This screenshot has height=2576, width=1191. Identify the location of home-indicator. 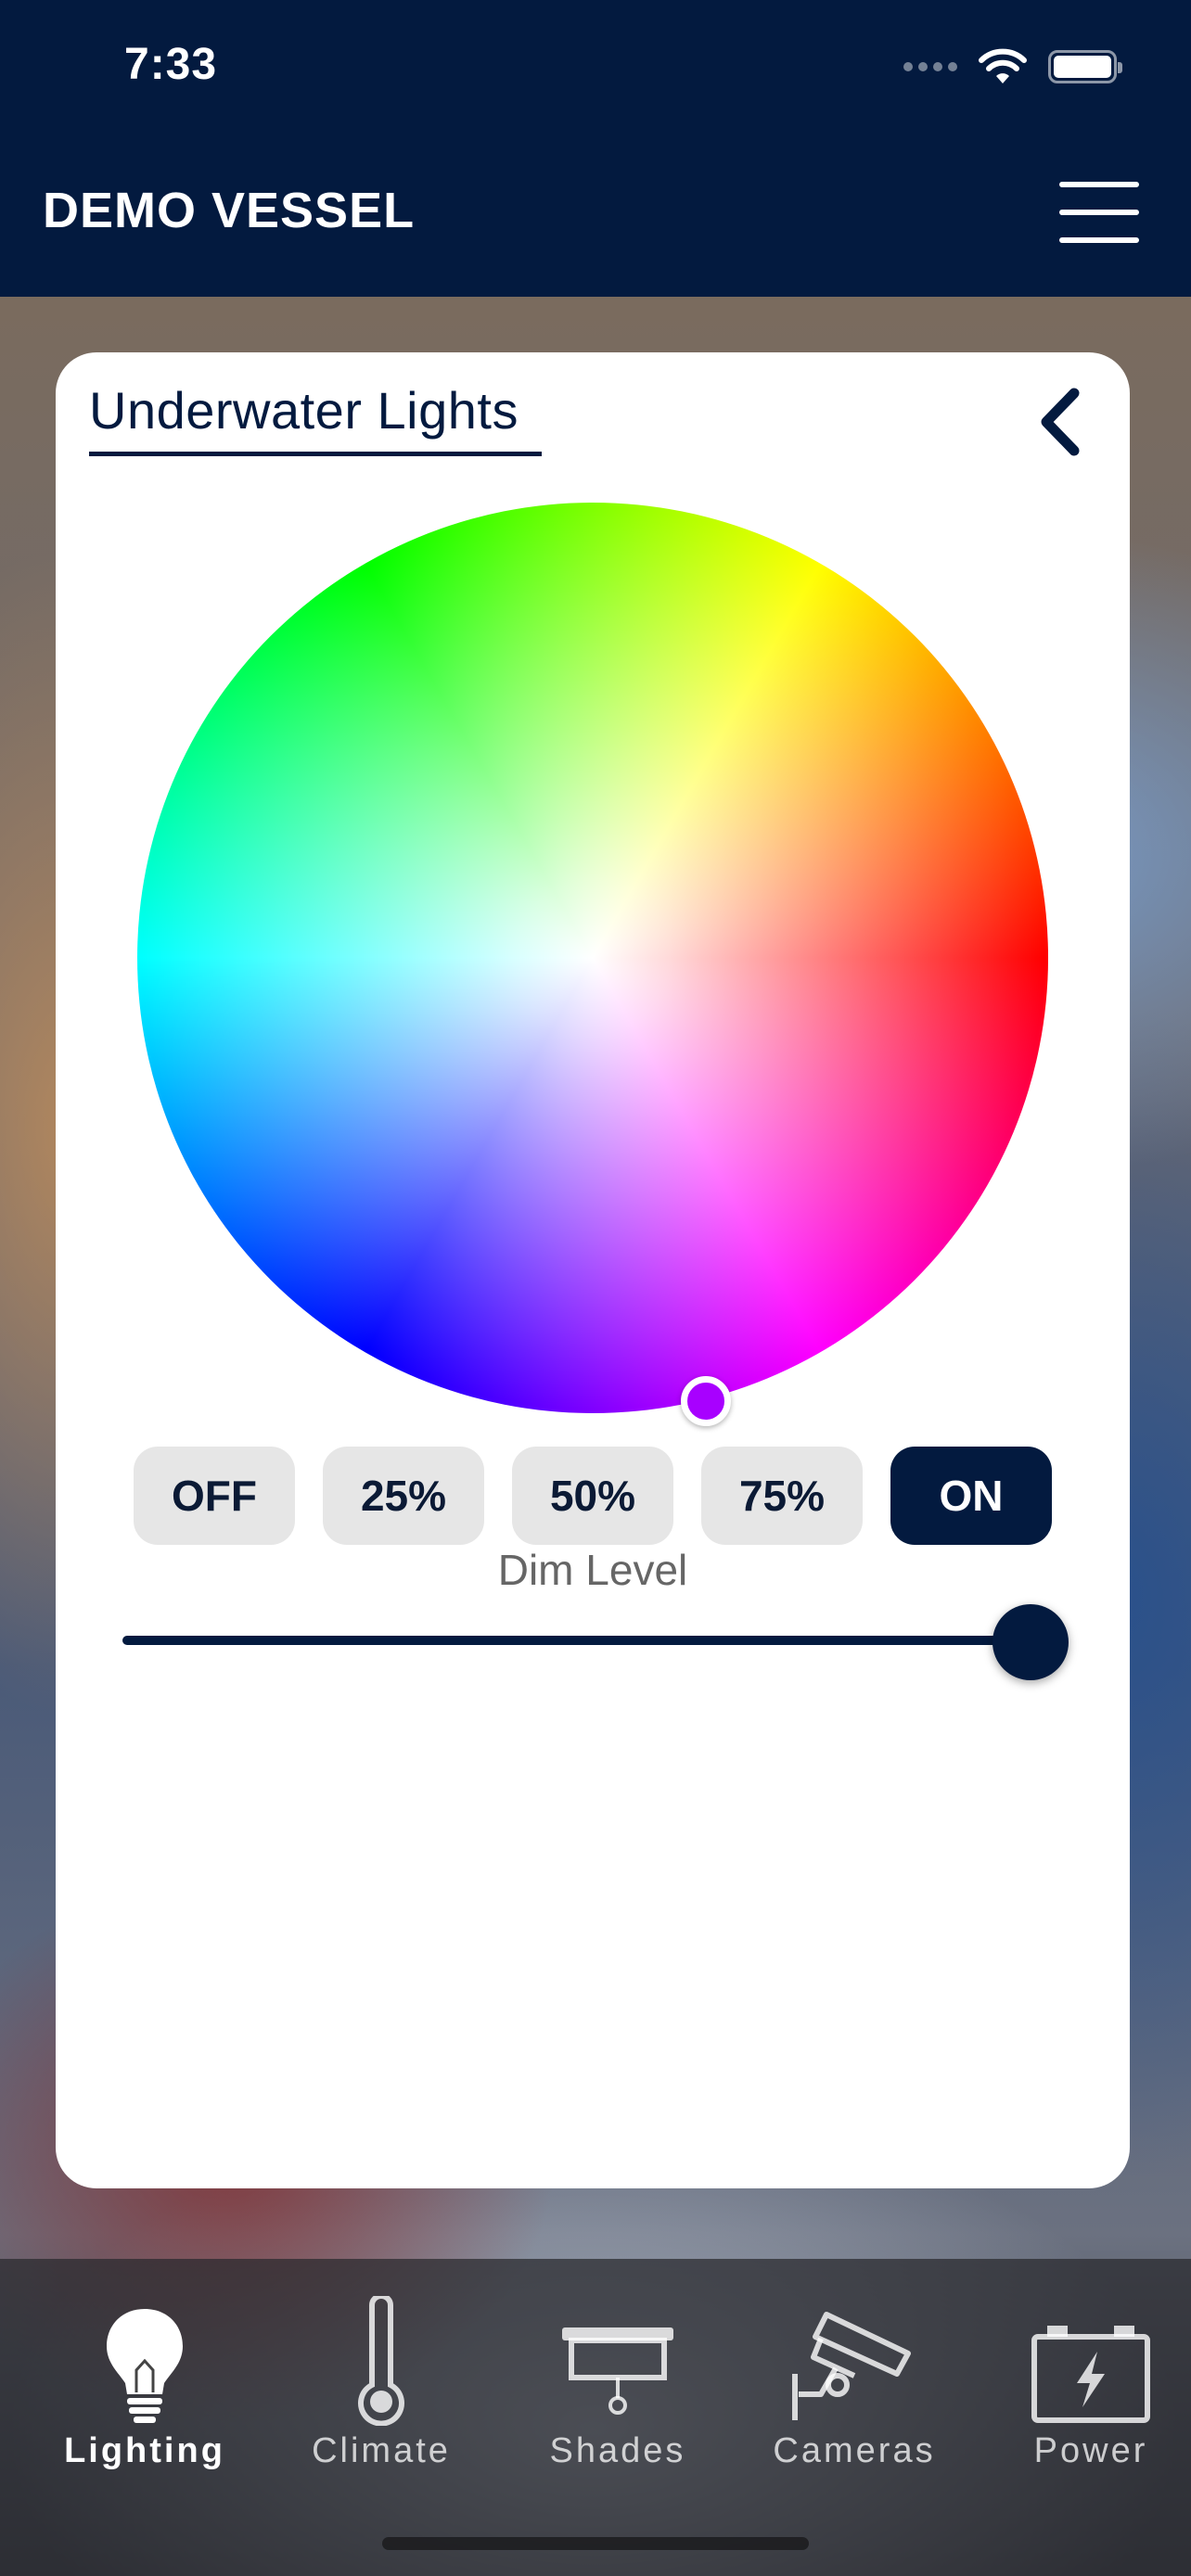
(595, 2543).